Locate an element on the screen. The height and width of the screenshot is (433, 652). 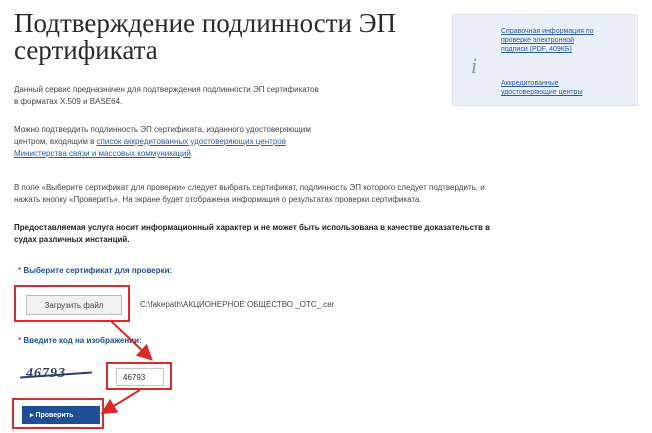
arrow-upload-to-captcha is located at coordinates (131, 340).